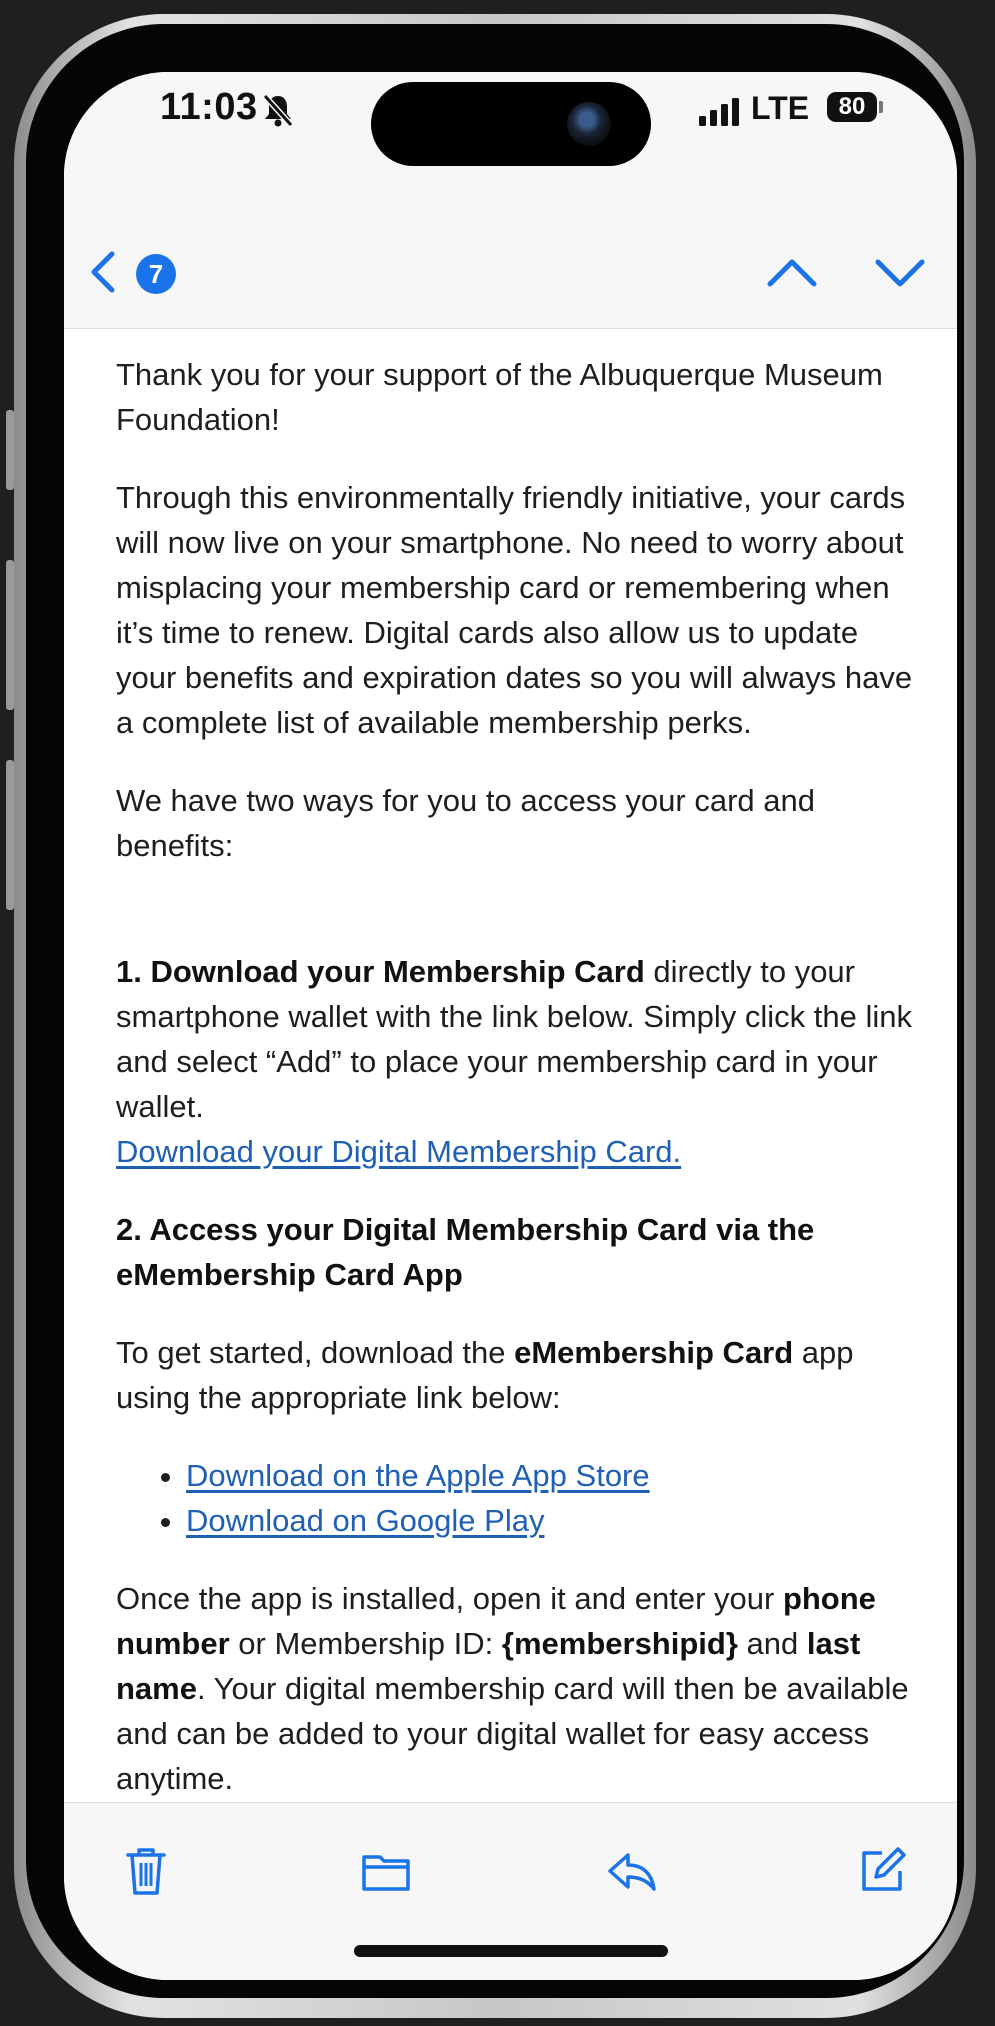 This screenshot has width=995, height=2026. I want to click on mail-nav-bar: 7, so click(510, 255).